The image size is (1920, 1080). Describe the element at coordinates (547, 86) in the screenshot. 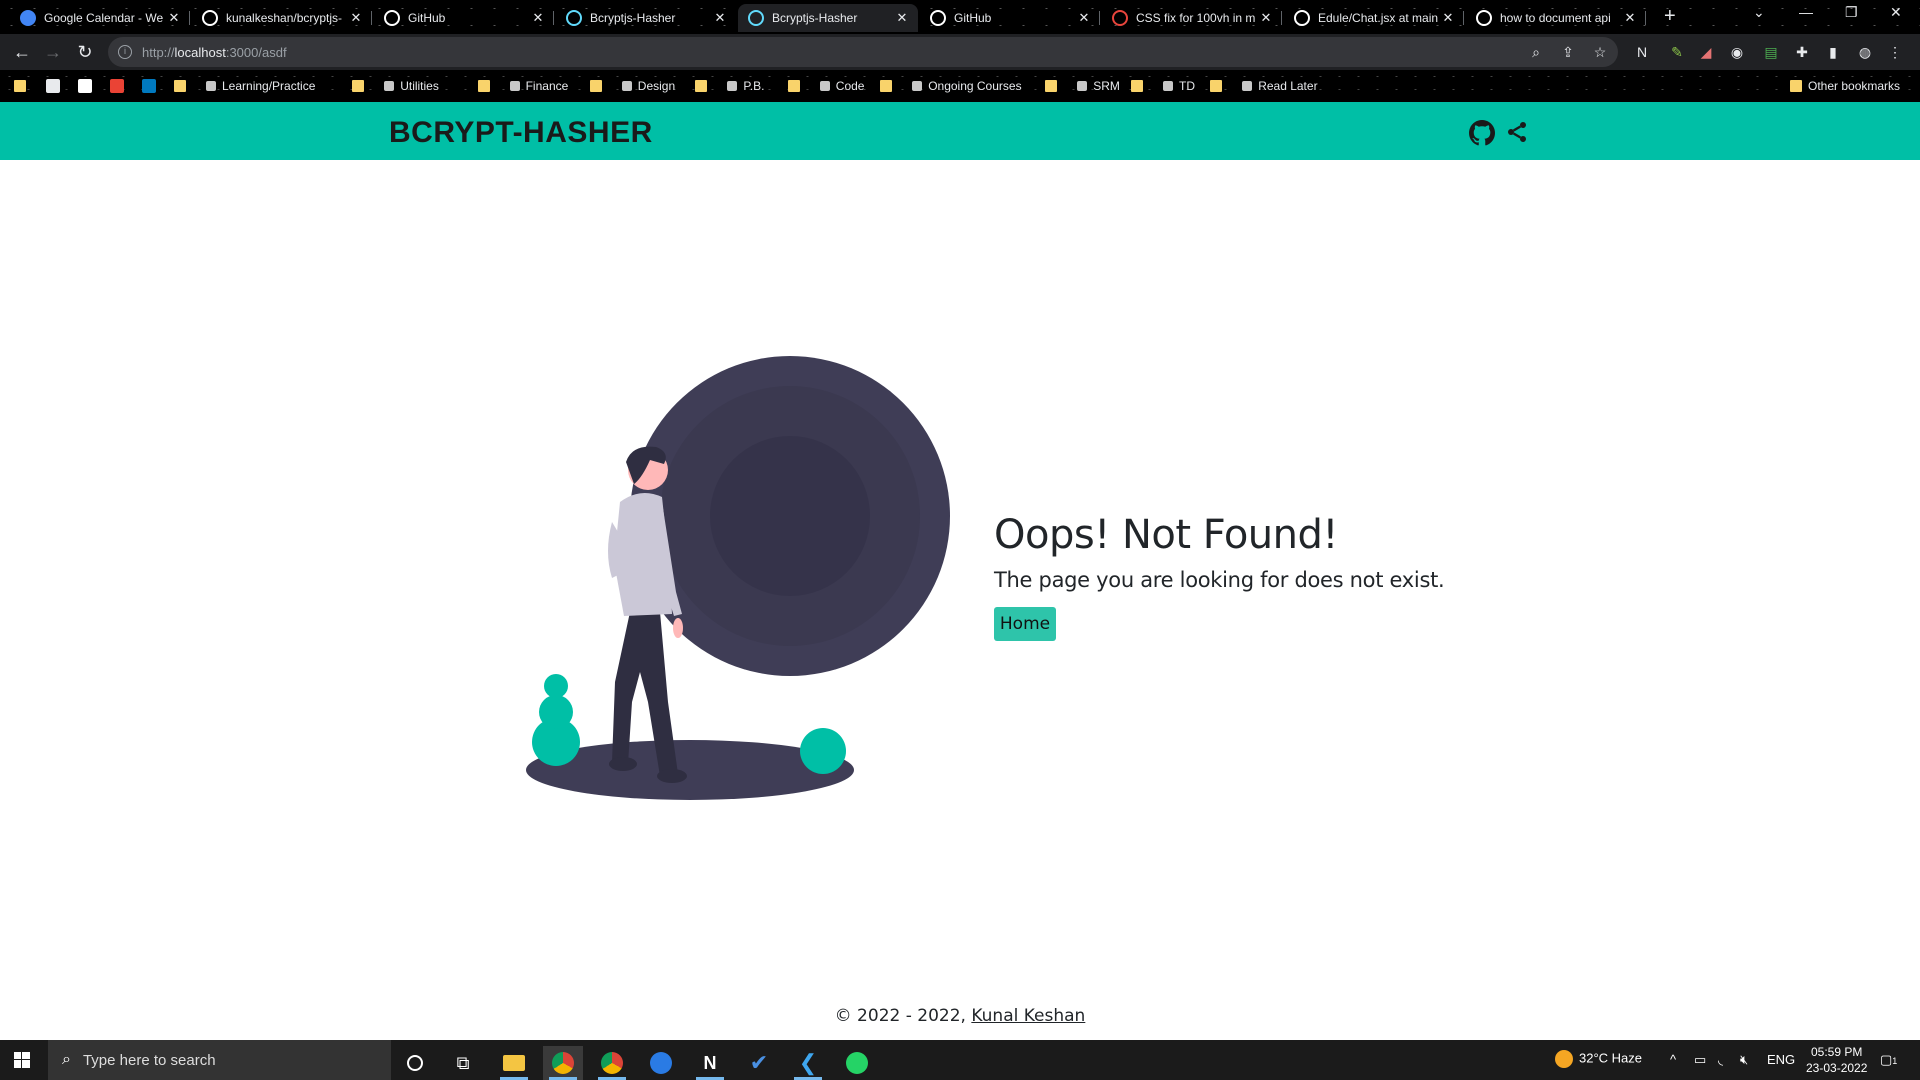

I see `bookmark-label: Finance` at that location.